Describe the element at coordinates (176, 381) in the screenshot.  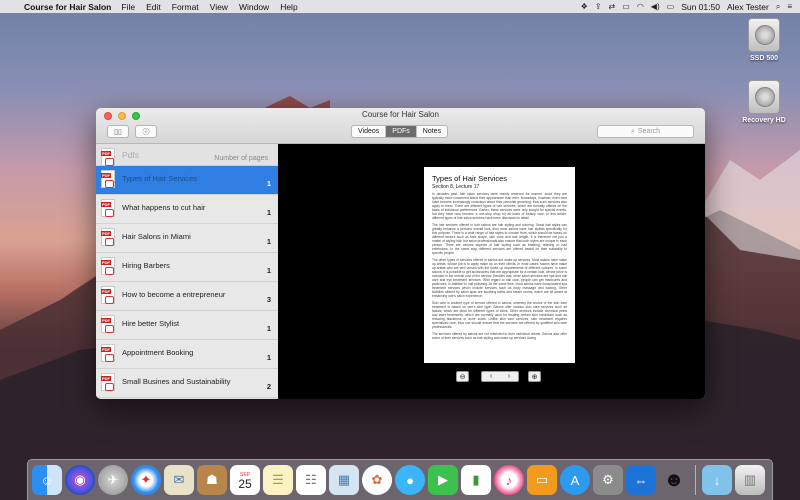
I see `pdf-title: Small Busines and Sustainability` at that location.